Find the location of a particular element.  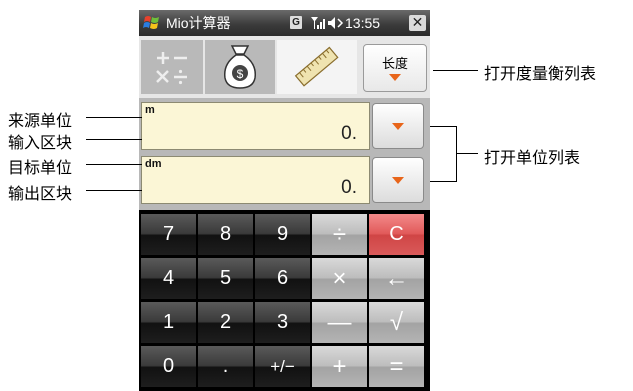

key-backspace: ← is located at coordinates (396, 278).